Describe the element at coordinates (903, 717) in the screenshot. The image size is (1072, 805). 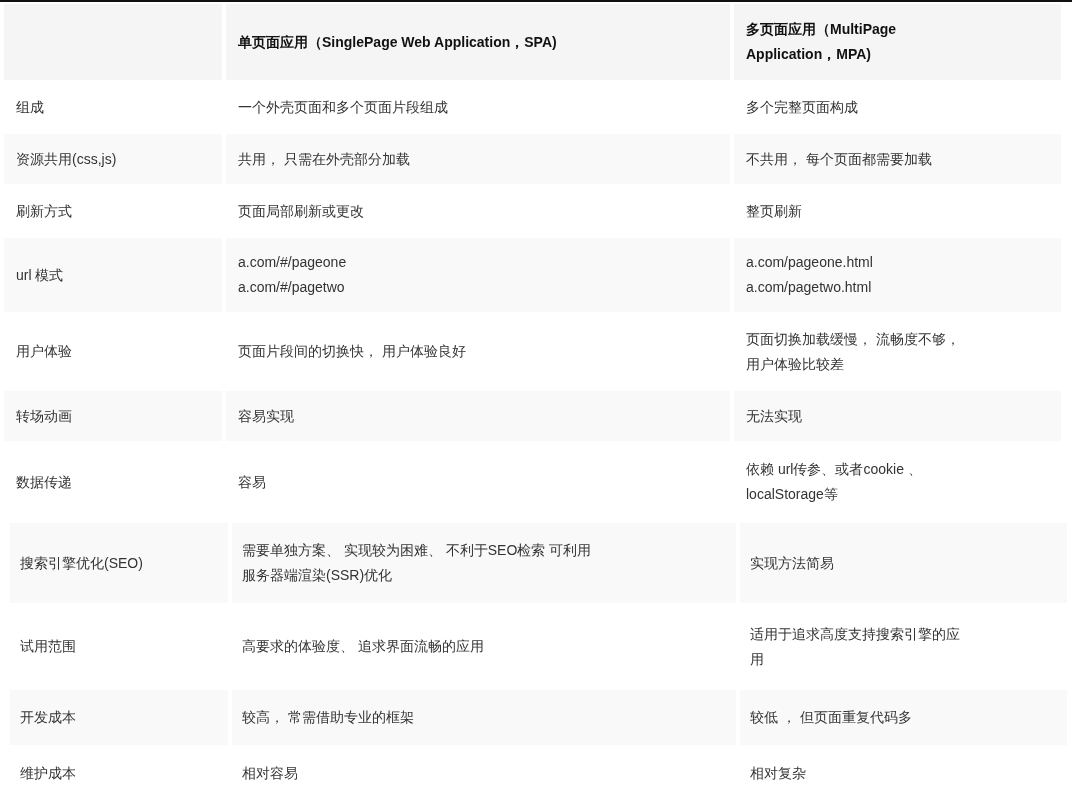
I see `table-cell: 较低 ， 但页面重复代码多` at that location.